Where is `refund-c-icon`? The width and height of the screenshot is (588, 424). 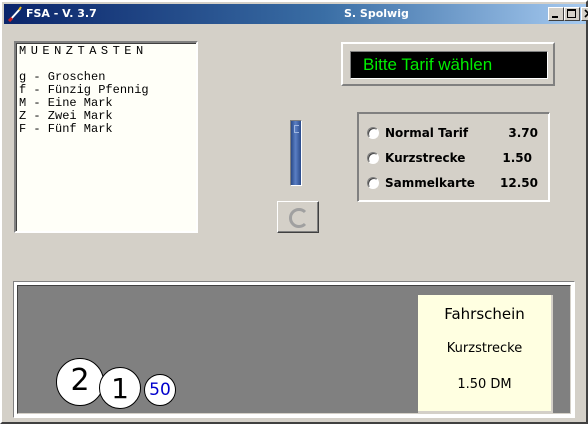
refund-c-icon is located at coordinates (298, 218).